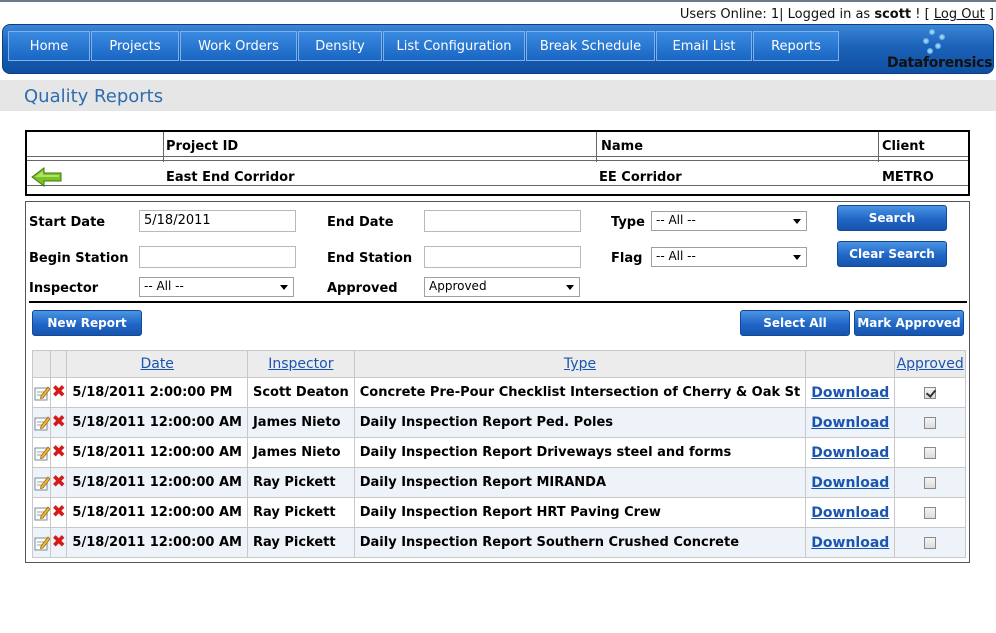 This screenshot has height=633, width=996. I want to click on date-column-header: Date, so click(157, 364).